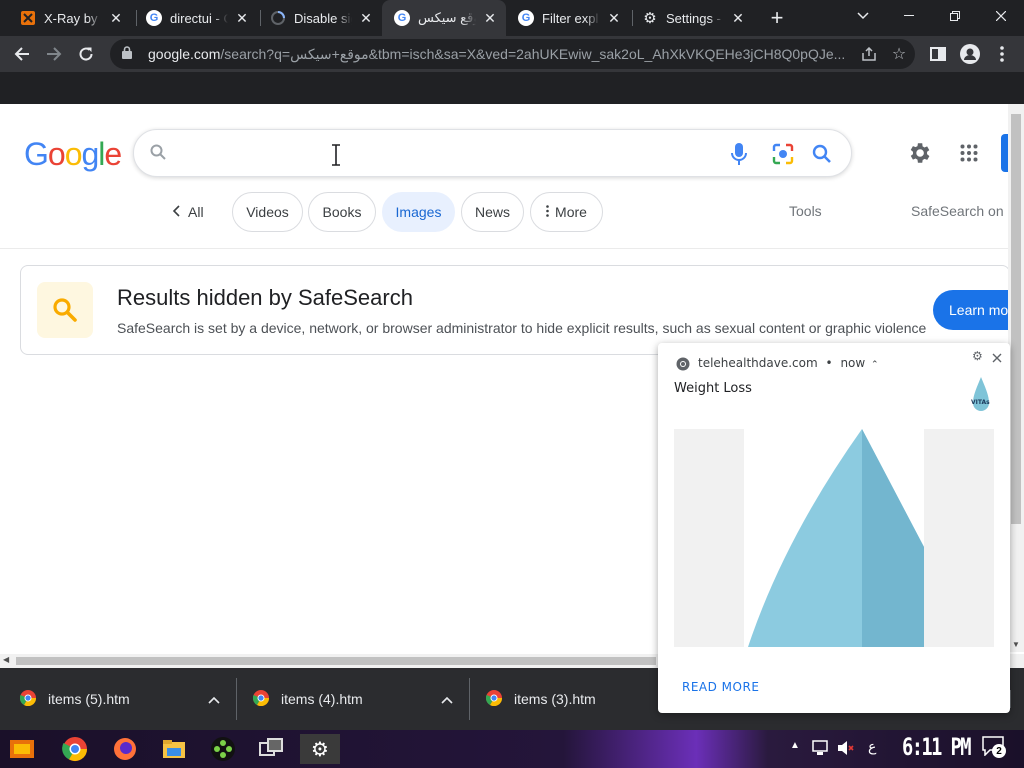 The height and width of the screenshot is (768, 1024). I want to click on google-logo: Google, so click(73, 154).